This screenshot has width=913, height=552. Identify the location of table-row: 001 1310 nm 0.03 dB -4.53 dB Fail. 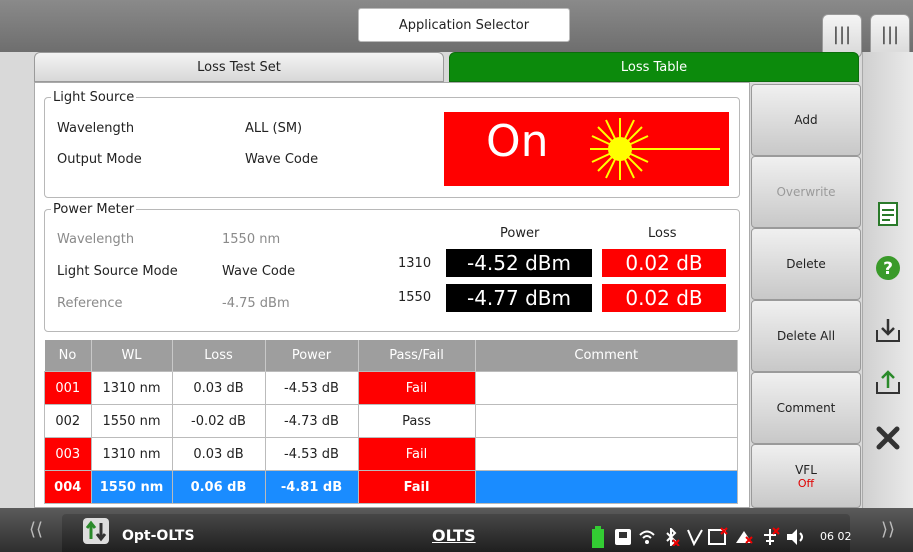
(391, 388).